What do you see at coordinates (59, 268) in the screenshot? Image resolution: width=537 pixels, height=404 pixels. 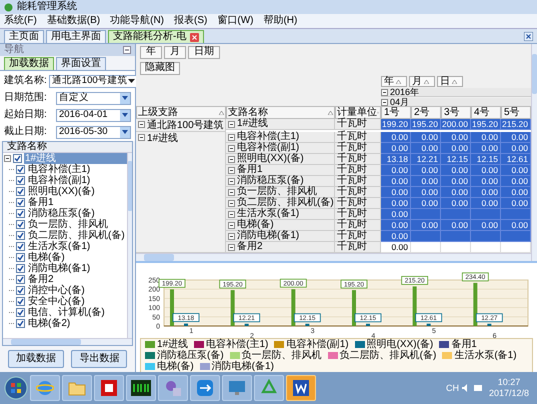 I see `tree-item: 消防电梯(备1)` at bounding box center [59, 268].